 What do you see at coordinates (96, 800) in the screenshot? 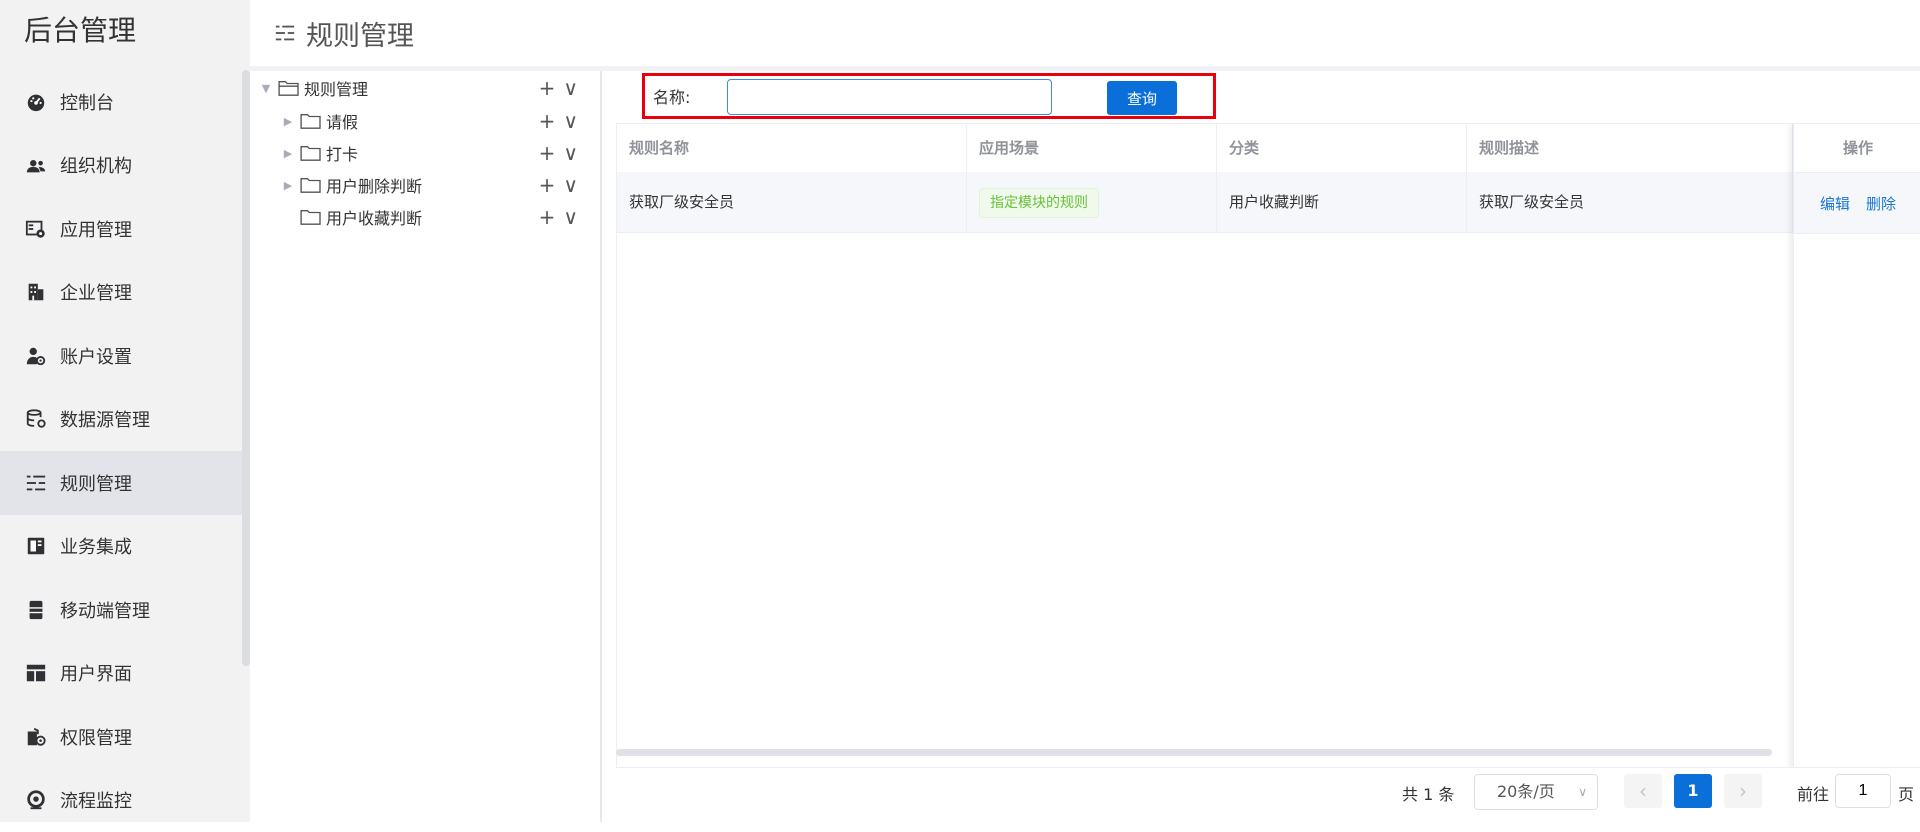
I see `sidebar-item-label: 流程监控` at bounding box center [96, 800].